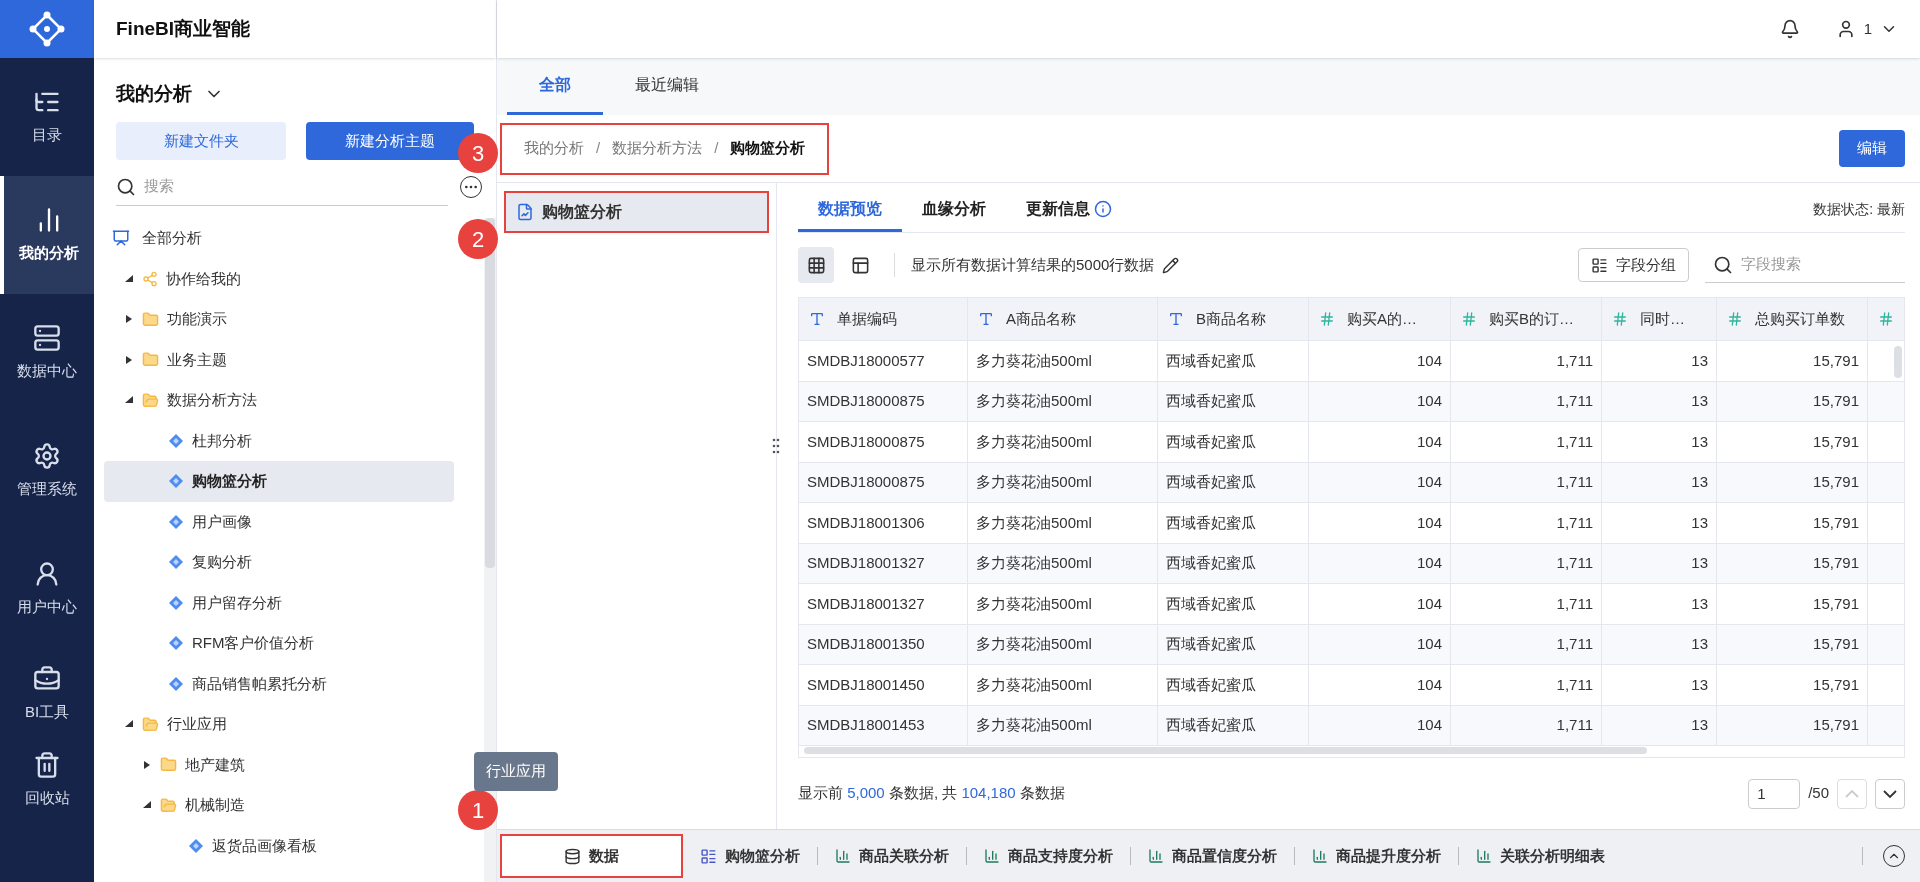  Describe the element at coordinates (279, 278) in the screenshot. I see `tree-item: 协作给我的` at that location.